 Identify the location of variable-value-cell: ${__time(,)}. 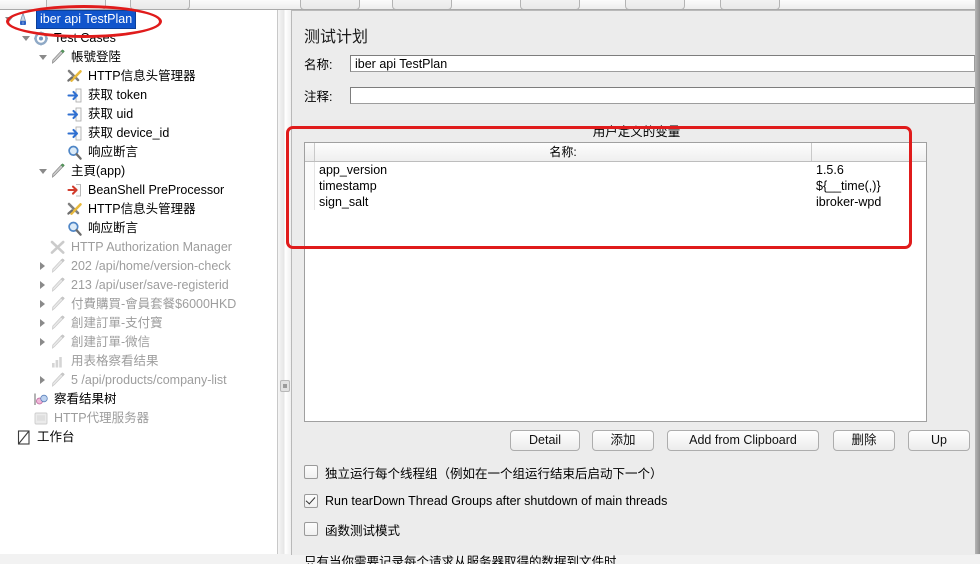
(869, 186).